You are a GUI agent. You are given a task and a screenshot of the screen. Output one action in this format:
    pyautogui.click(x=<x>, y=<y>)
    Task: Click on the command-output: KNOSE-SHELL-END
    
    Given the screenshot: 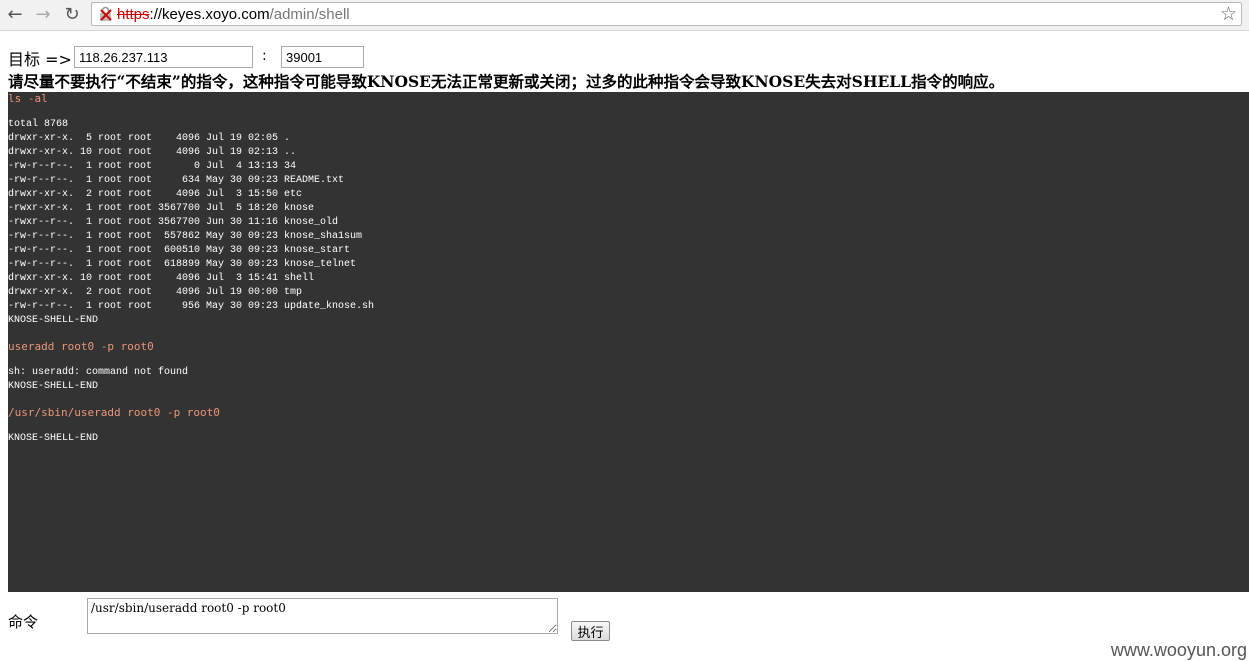 What is the action you would take?
    pyautogui.click(x=53, y=438)
    